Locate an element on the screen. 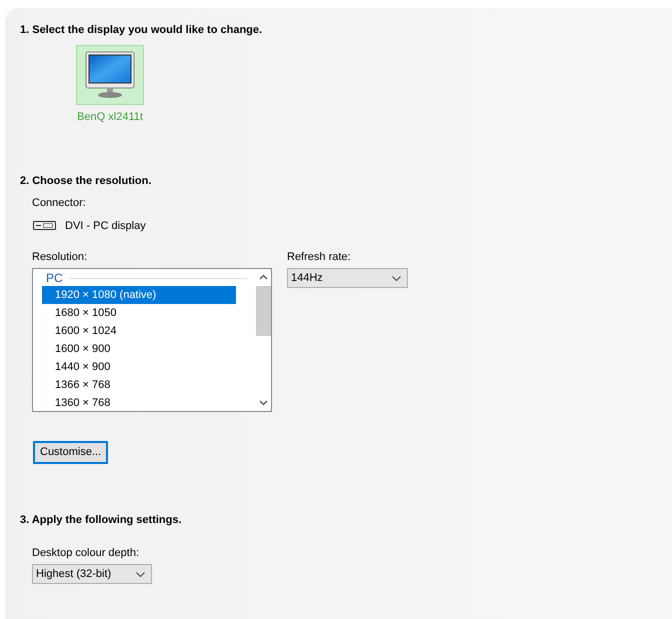 The image size is (672, 619). scroll-down-icon is located at coordinates (263, 403).